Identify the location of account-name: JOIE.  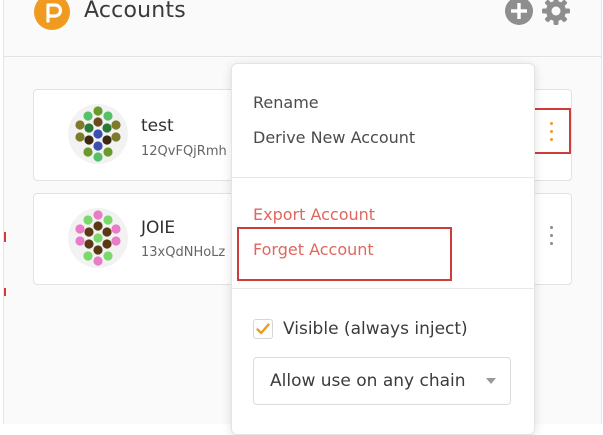
(158, 228).